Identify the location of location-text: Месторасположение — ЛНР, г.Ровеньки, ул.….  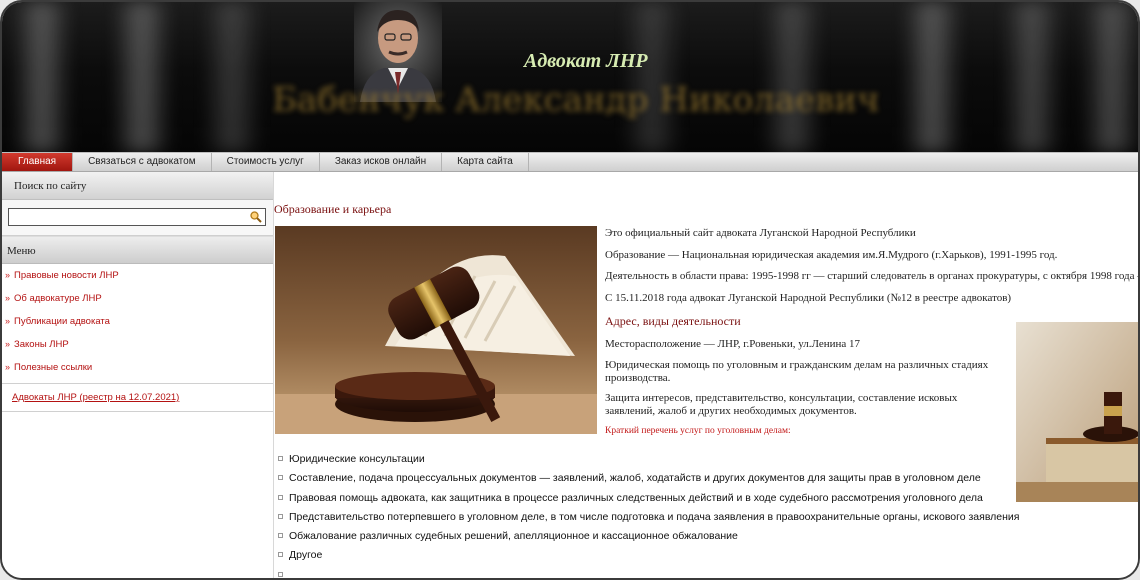
(733, 344).